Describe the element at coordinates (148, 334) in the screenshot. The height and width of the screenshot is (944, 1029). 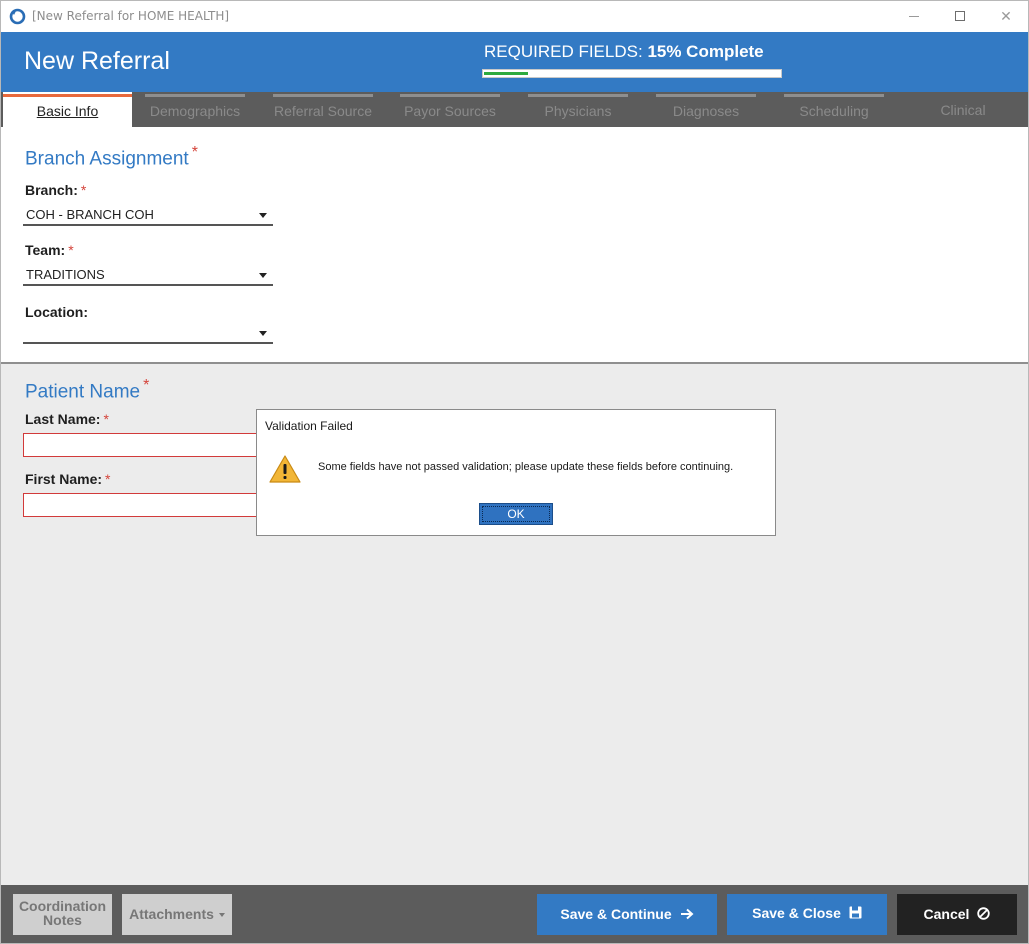
I see `location-select` at that location.